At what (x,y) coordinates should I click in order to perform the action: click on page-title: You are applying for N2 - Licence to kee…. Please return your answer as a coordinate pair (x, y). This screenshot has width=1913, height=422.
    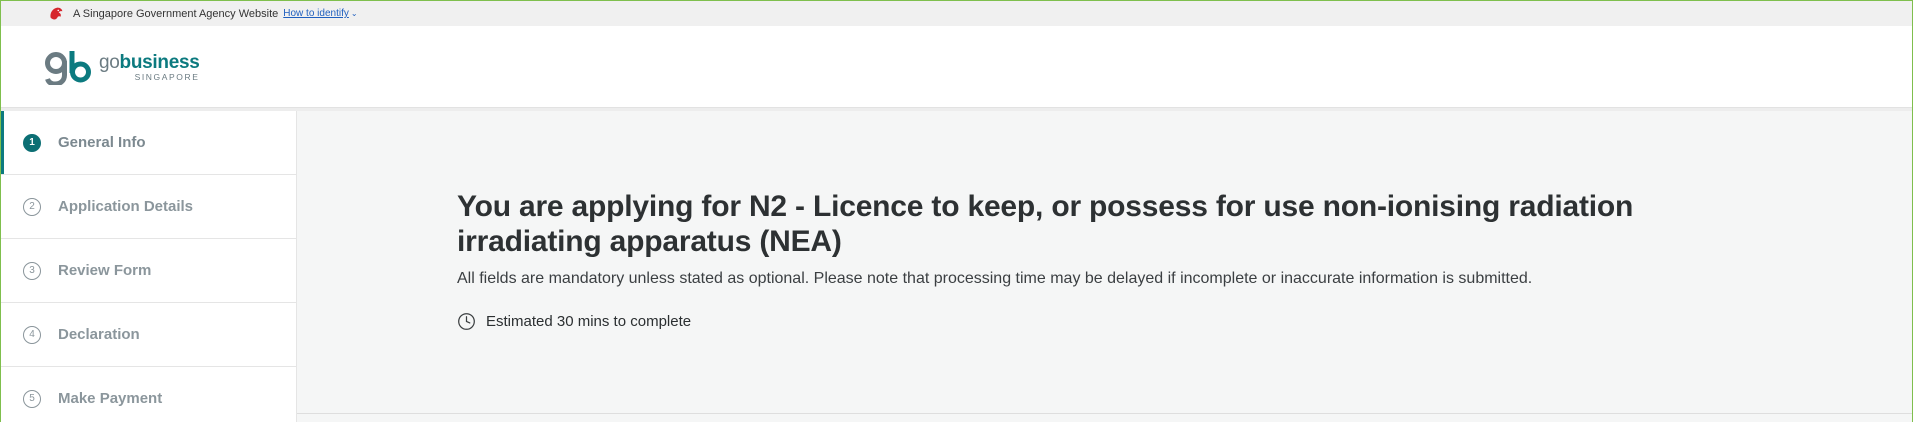
    Looking at the image, I should click on (1045, 224).